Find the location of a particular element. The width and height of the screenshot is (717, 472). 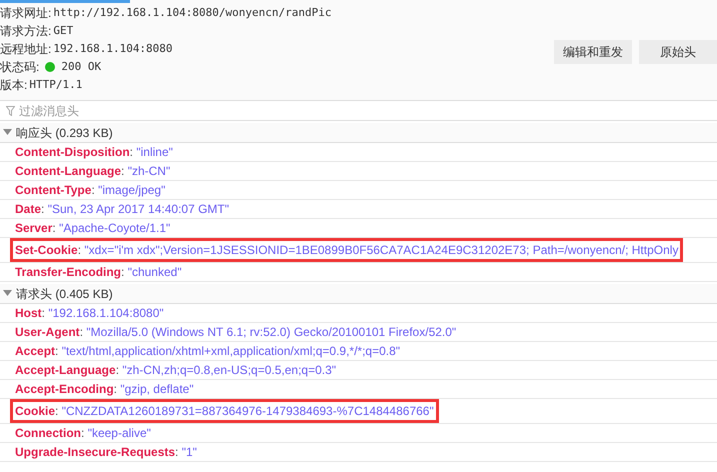

header-name: Content-Type is located at coordinates (53, 190).